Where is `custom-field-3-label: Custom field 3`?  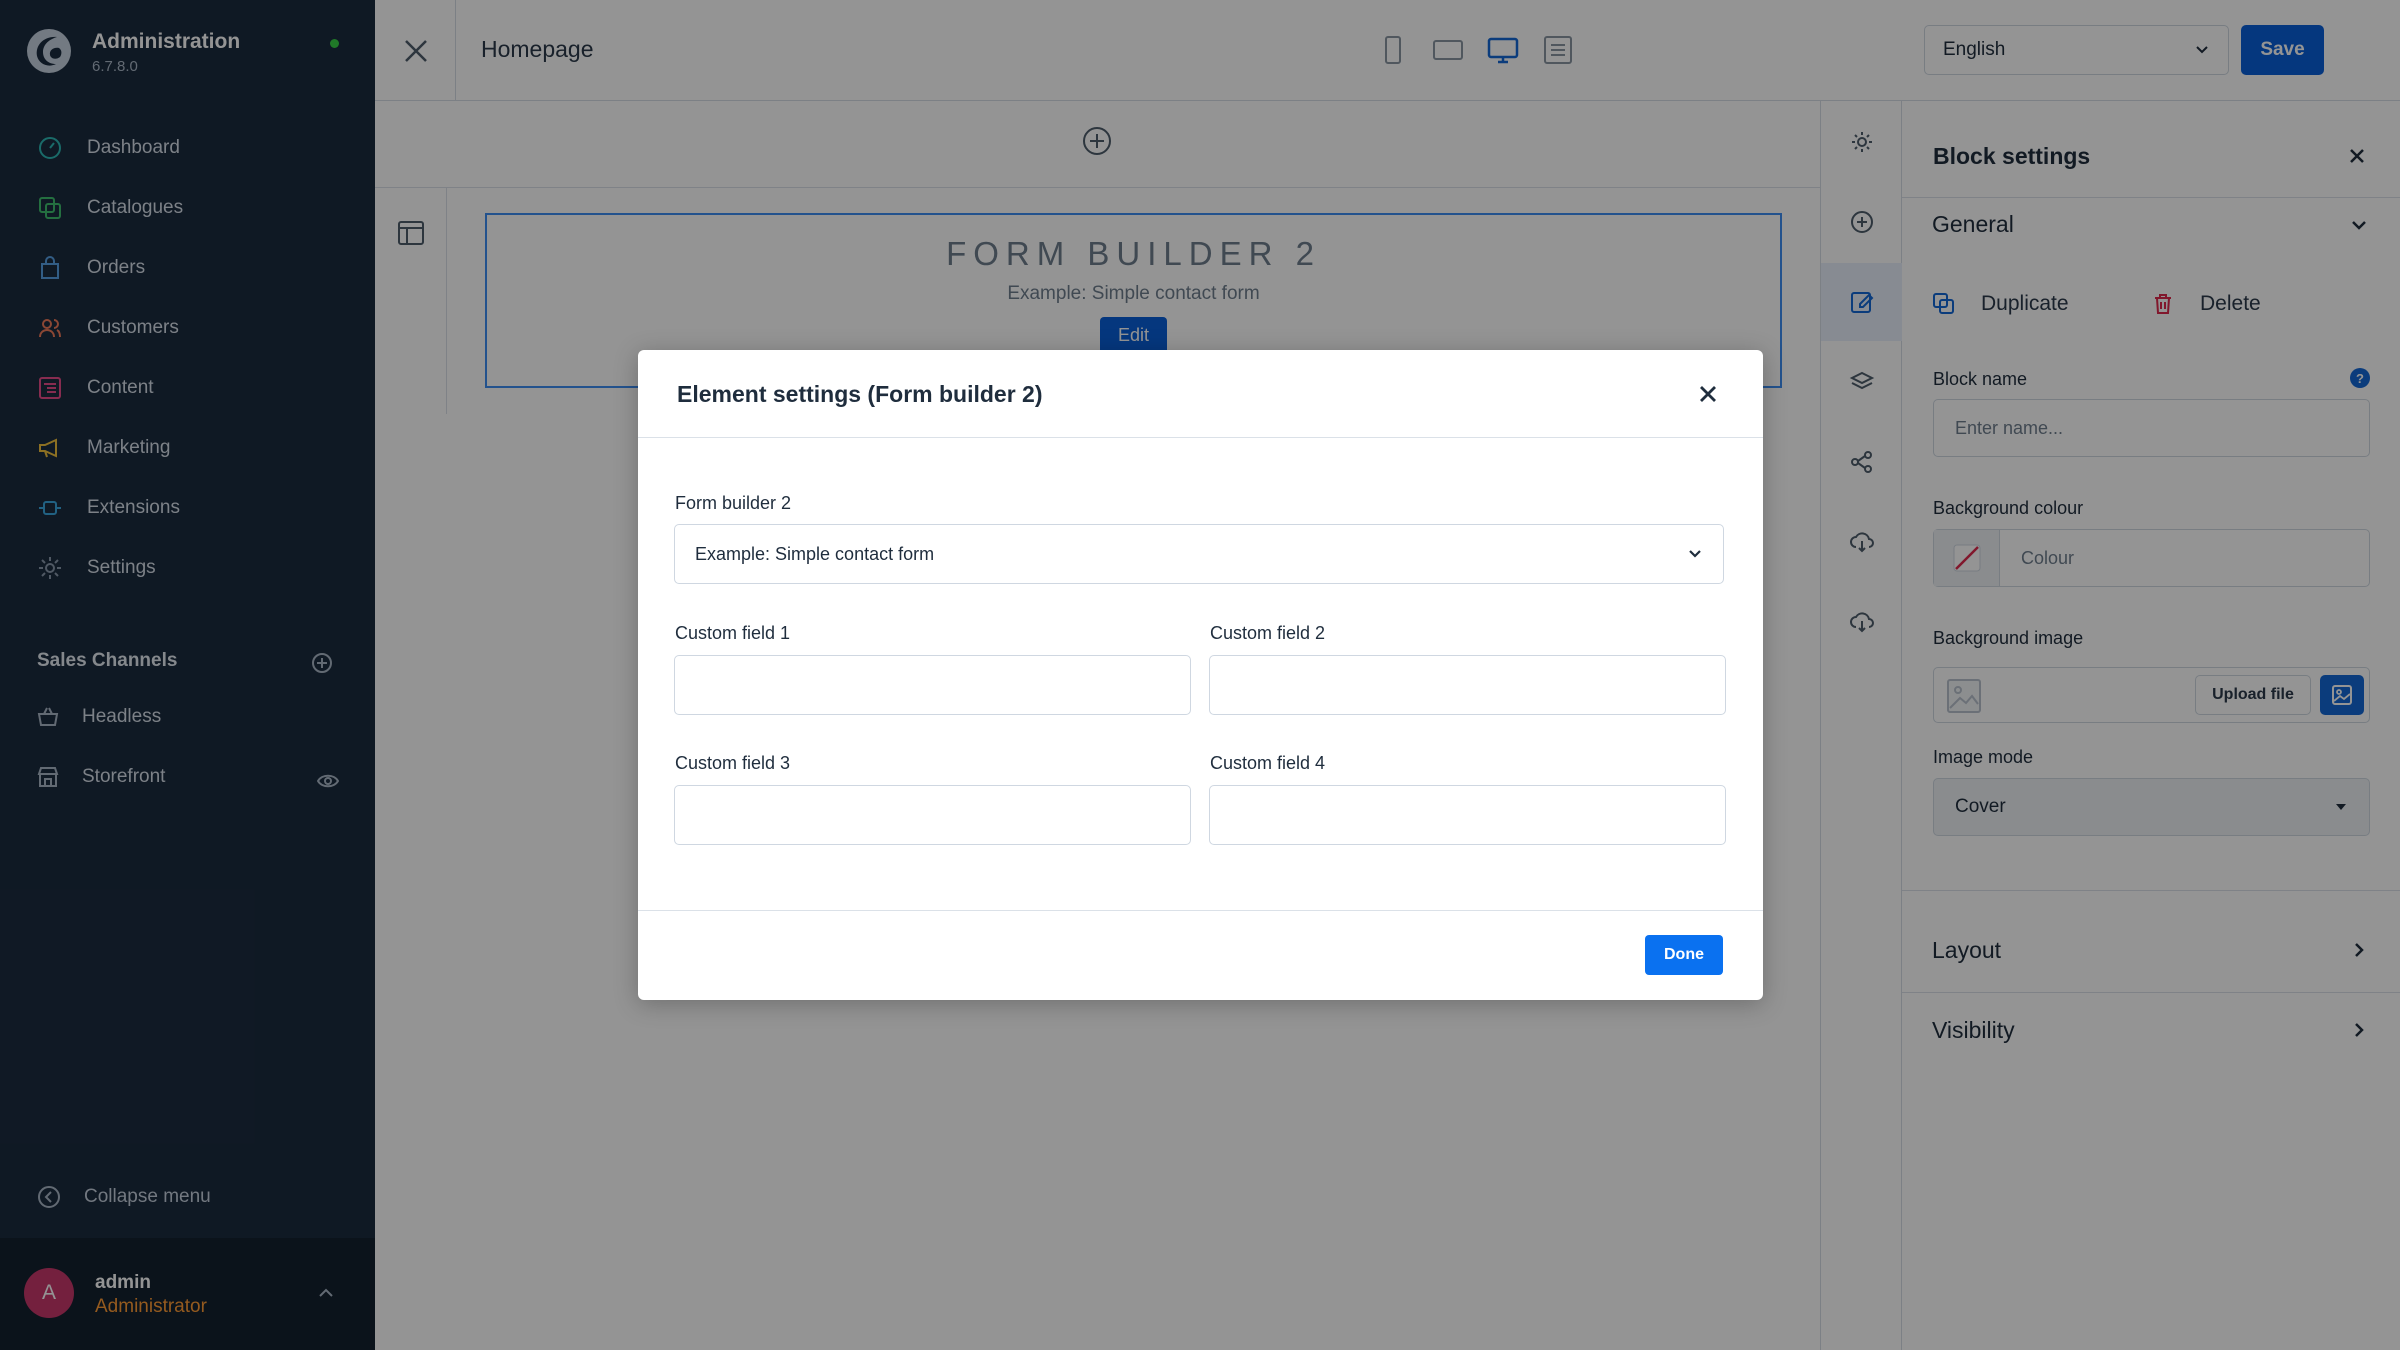
custom-field-3-label: Custom field 3 is located at coordinates (733, 763).